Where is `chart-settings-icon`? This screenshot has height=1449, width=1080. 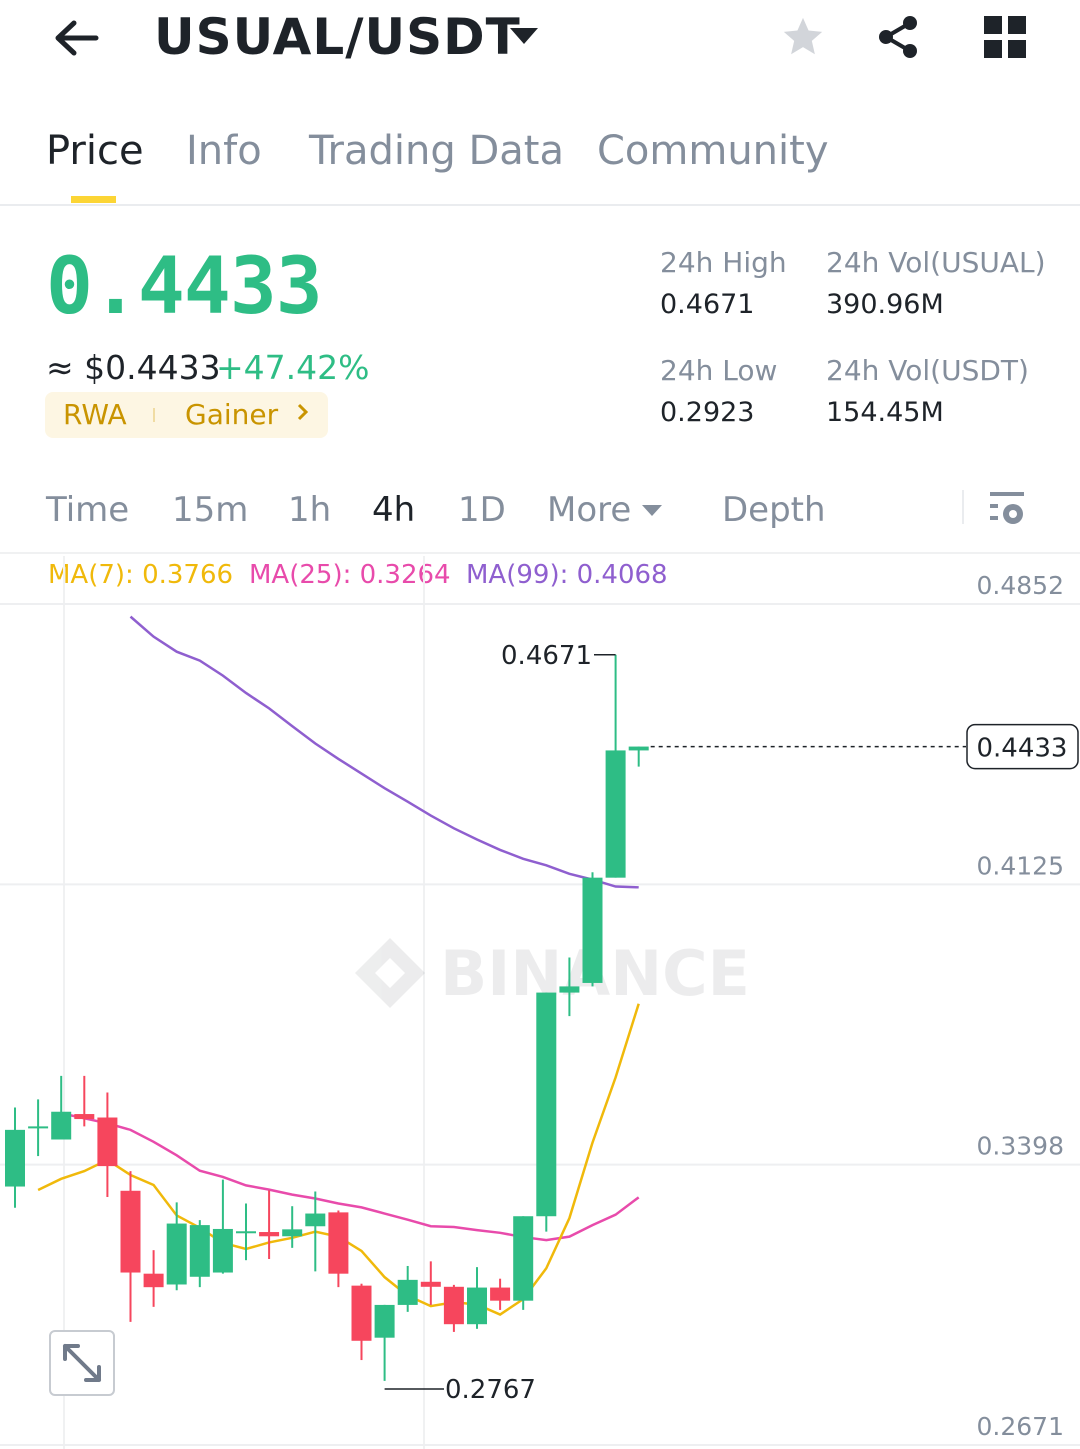 chart-settings-icon is located at coordinates (1008, 511).